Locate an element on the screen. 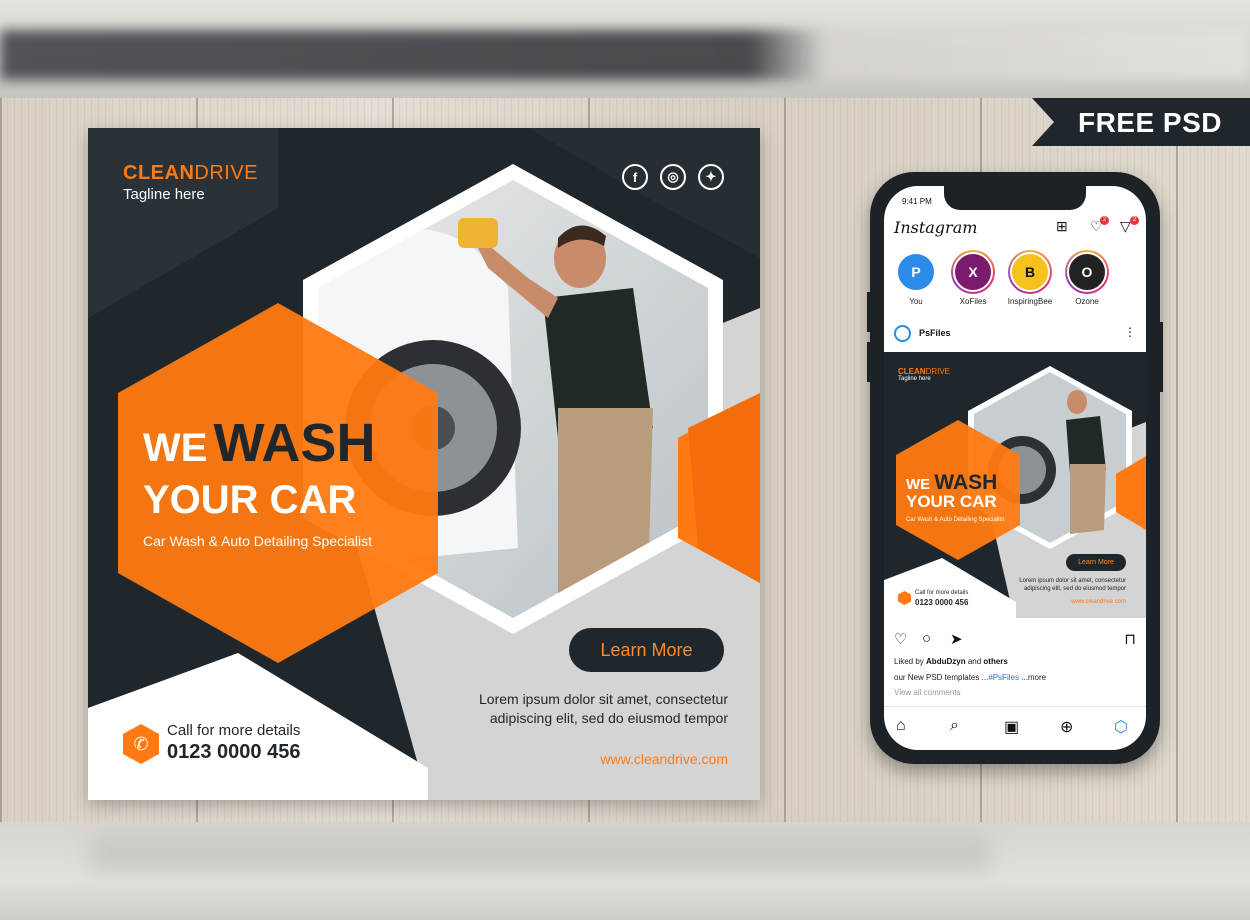 The height and width of the screenshot is (920, 1250). post-actions: ♡ ○ ➤ ⊓ is located at coordinates (1015, 639).